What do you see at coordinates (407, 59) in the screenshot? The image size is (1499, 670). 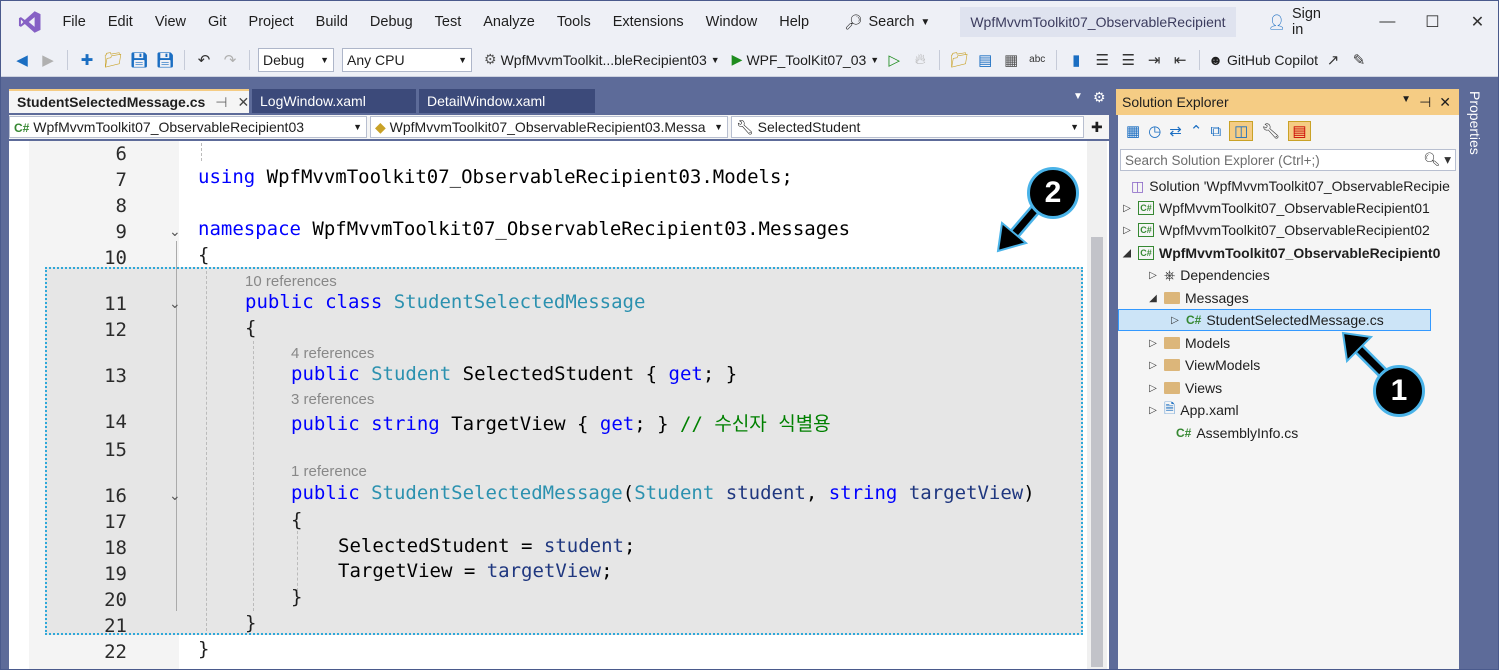 I see `platform-select: Any CPU ▼` at bounding box center [407, 59].